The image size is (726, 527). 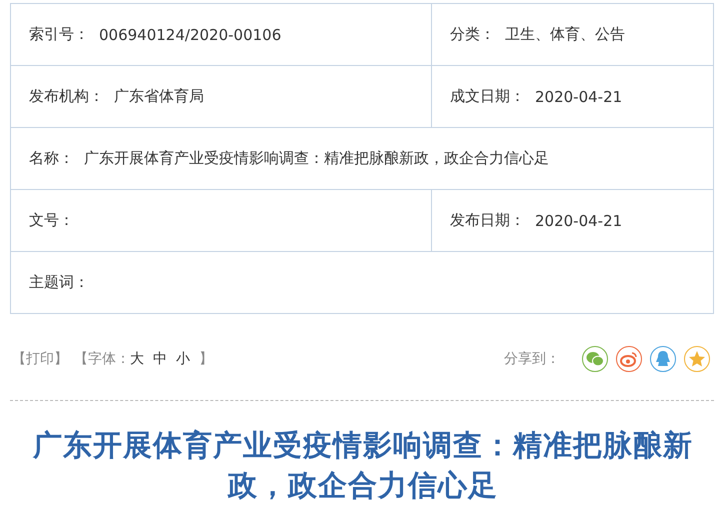 What do you see at coordinates (40, 359) in the screenshot?
I see `print-link: 【打印】` at bounding box center [40, 359].